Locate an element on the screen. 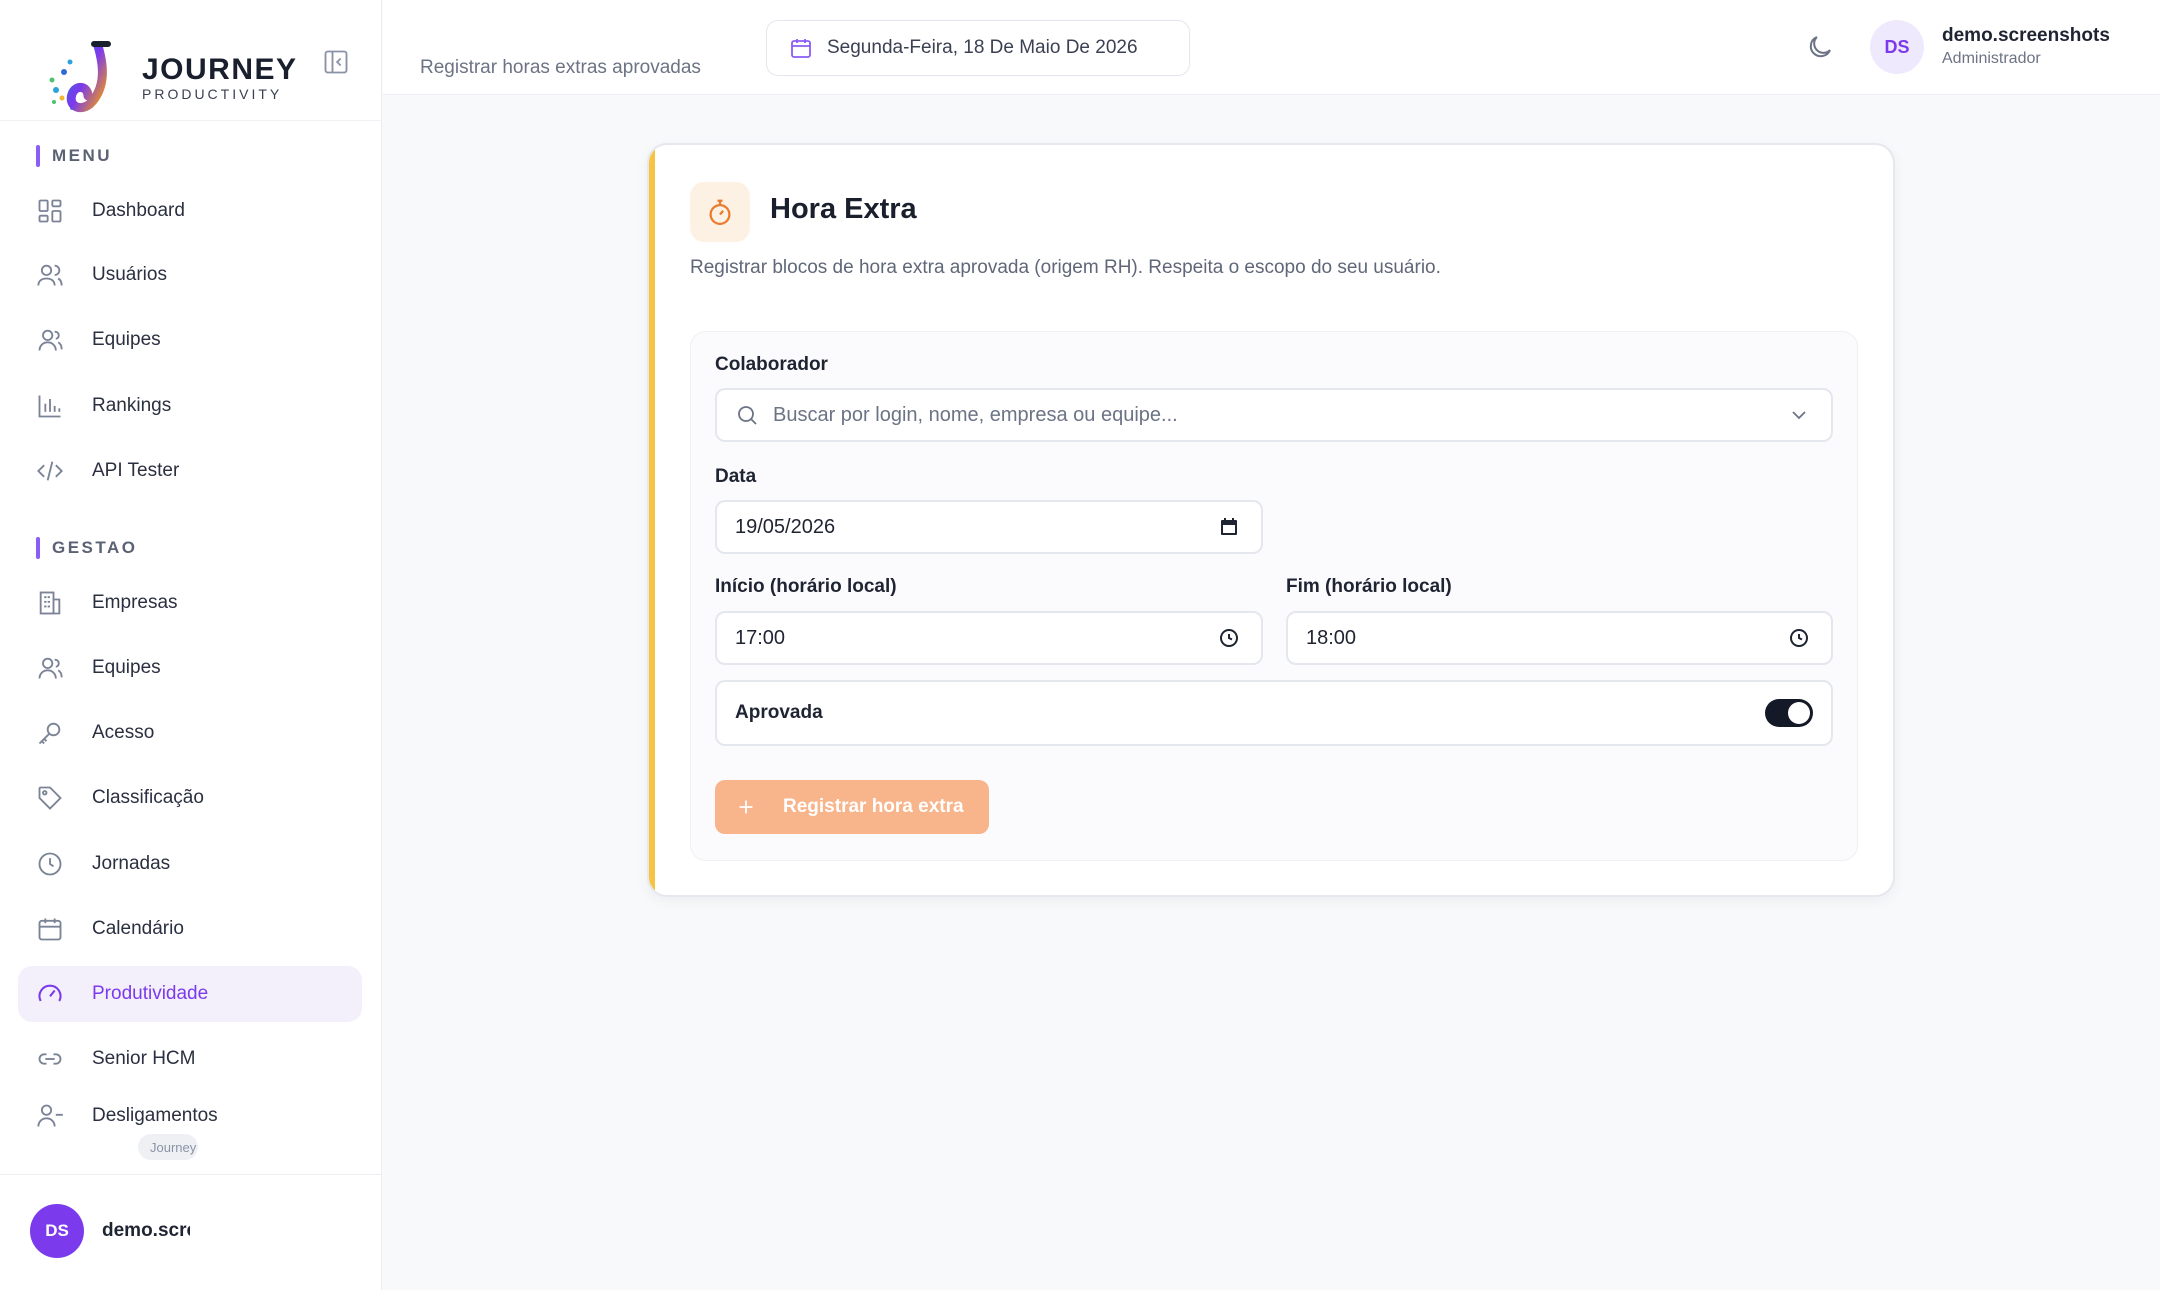 This screenshot has height=1290, width=2160. brand-divider is located at coordinates (191, 120).